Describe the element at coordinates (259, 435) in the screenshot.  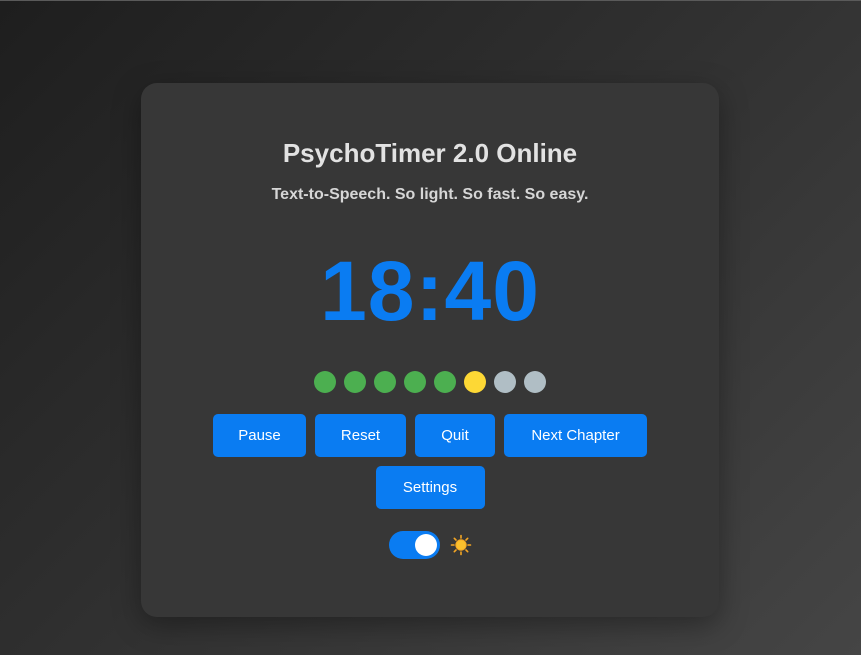
I see `pause-button: Pause` at that location.